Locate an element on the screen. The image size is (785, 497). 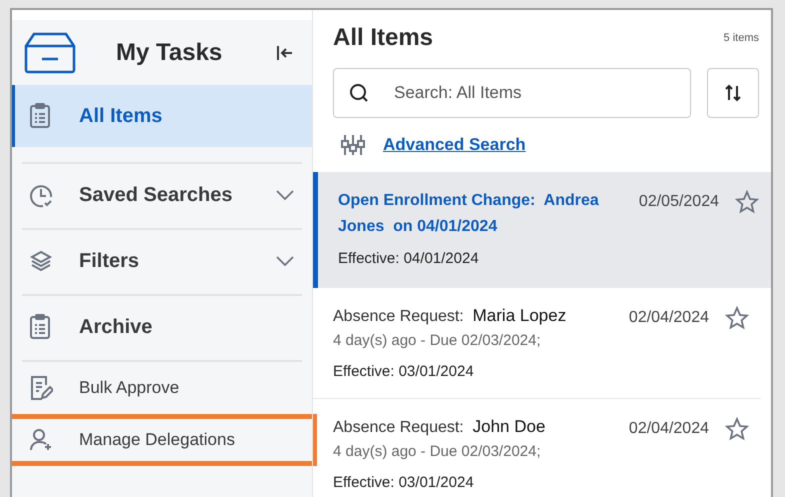
sidebar-item: Archive is located at coordinates (162, 327).